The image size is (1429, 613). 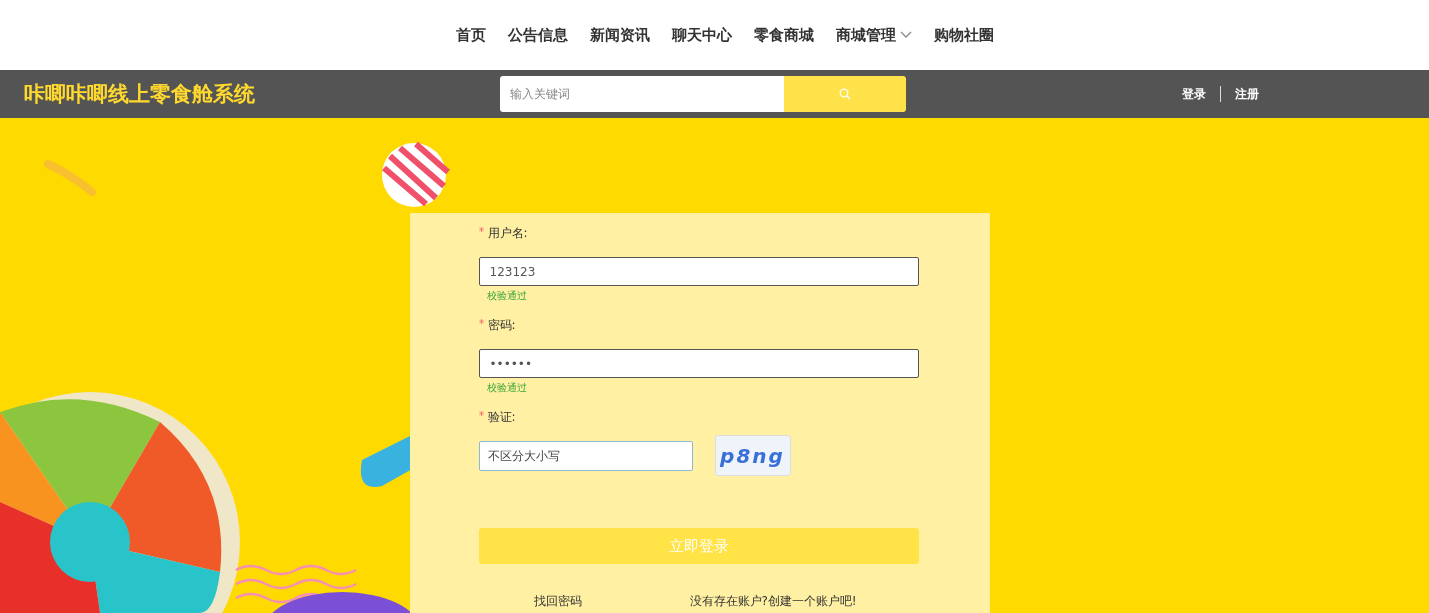 What do you see at coordinates (642, 94) in the screenshot?
I see `search-field: 输入关键词` at bounding box center [642, 94].